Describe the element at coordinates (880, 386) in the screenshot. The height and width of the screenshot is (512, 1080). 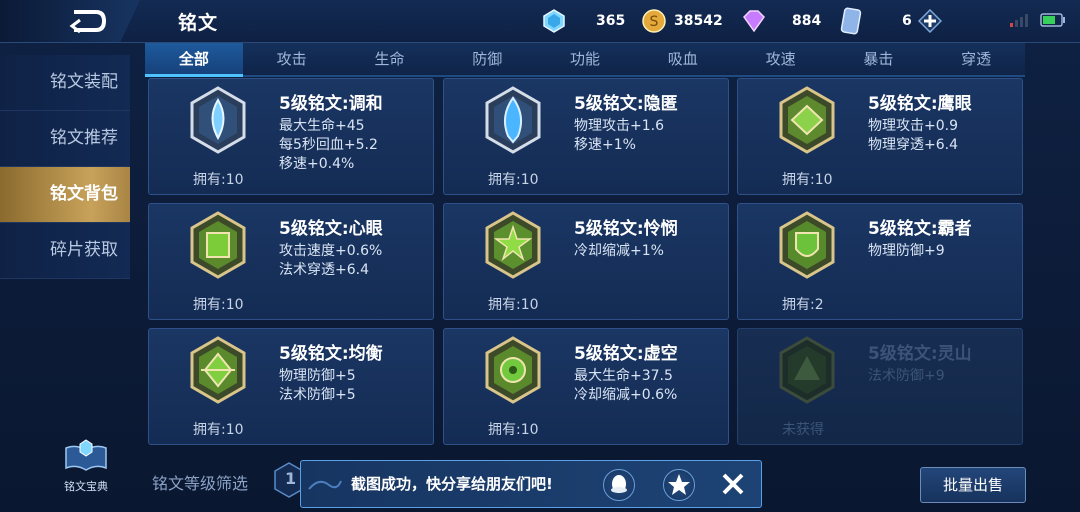
I see `inscription-card-locked: 5级铭文:灵山 法术防御+9 未获得` at that location.